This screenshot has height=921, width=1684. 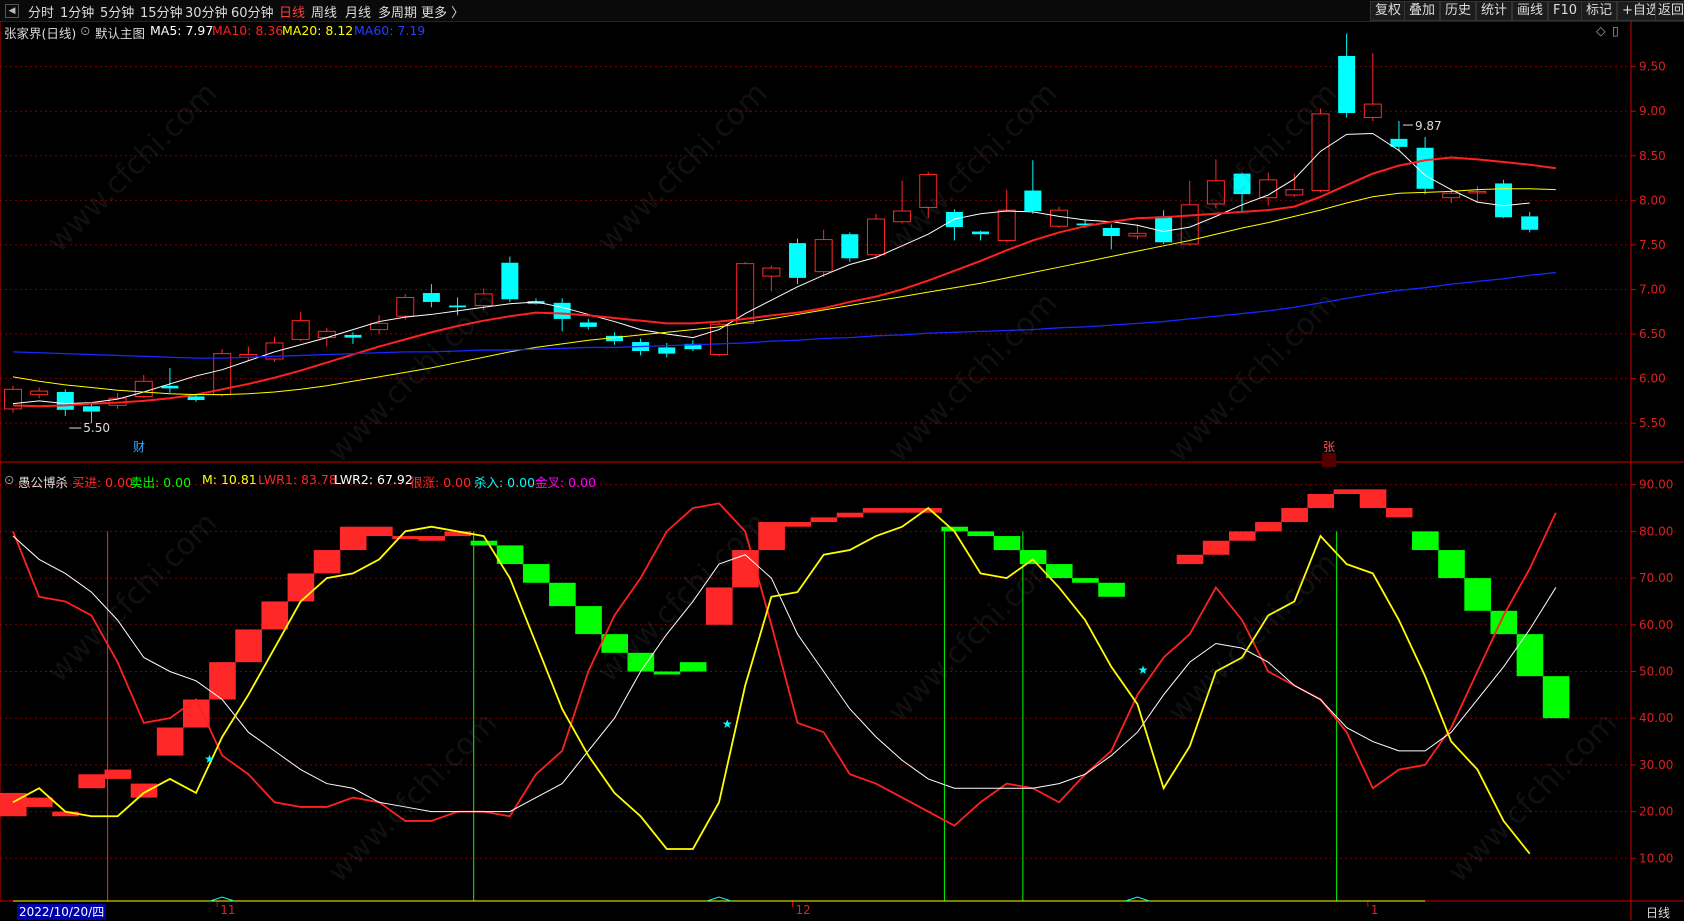 What do you see at coordinates (1494, 11) in the screenshot?
I see `stats-button: 统计` at bounding box center [1494, 11].